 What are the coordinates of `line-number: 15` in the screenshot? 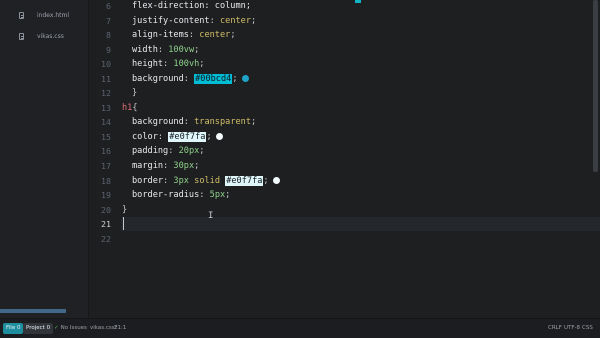 It's located at (106, 137).